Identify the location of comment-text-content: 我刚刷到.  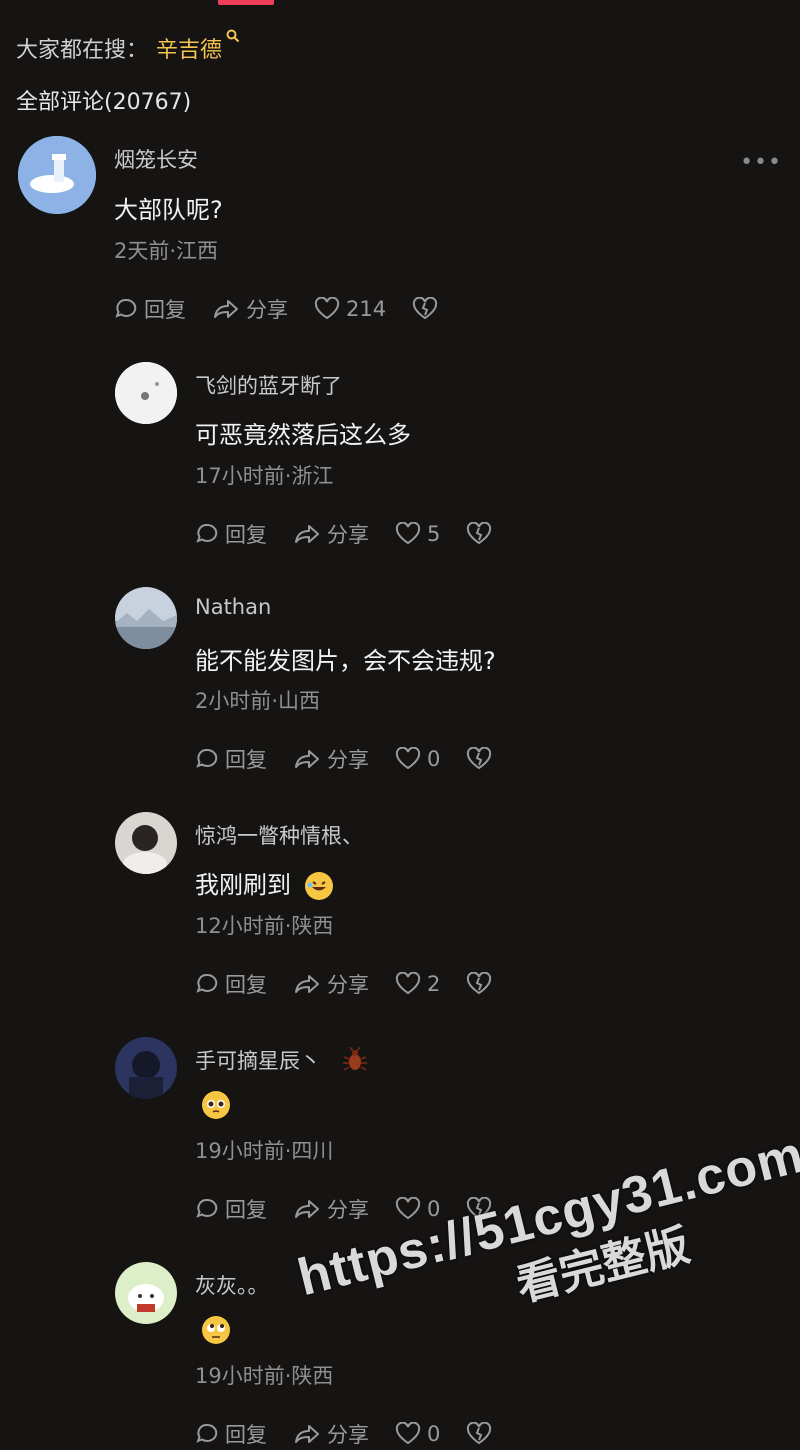
(243, 885).